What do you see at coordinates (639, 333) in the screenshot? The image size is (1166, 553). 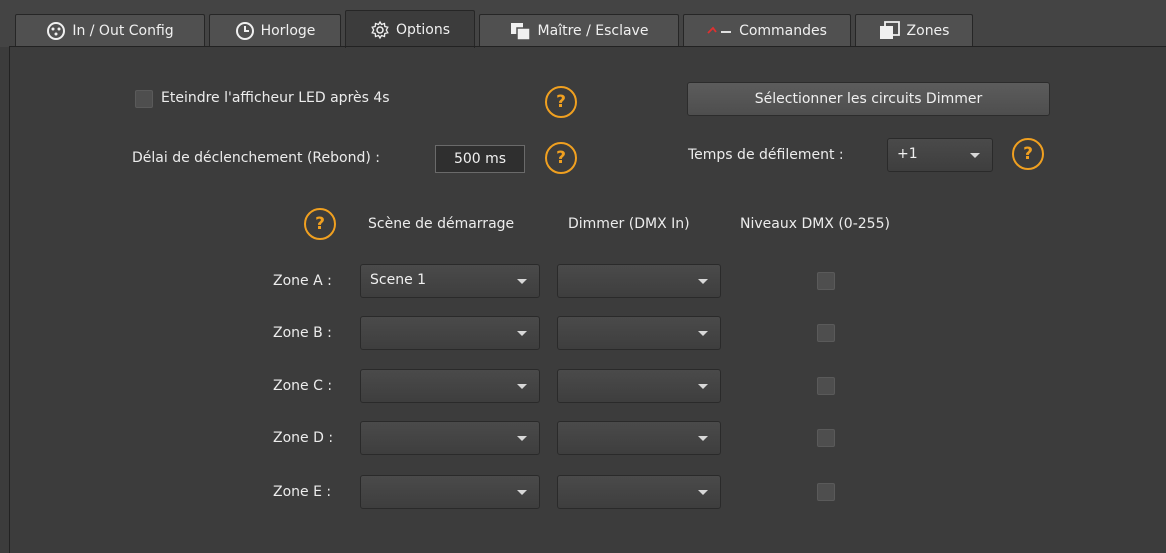 I see `zone-b-dimmer-select` at bounding box center [639, 333].